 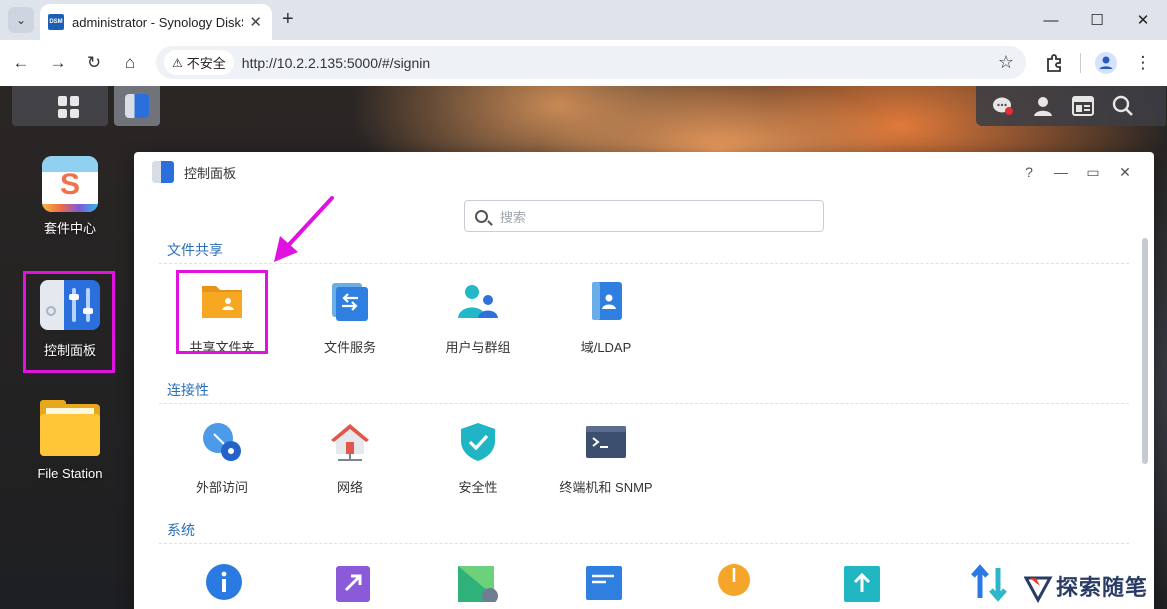 What do you see at coordinates (349, 347) in the screenshot?
I see `item-label: 文件服务` at bounding box center [349, 347].